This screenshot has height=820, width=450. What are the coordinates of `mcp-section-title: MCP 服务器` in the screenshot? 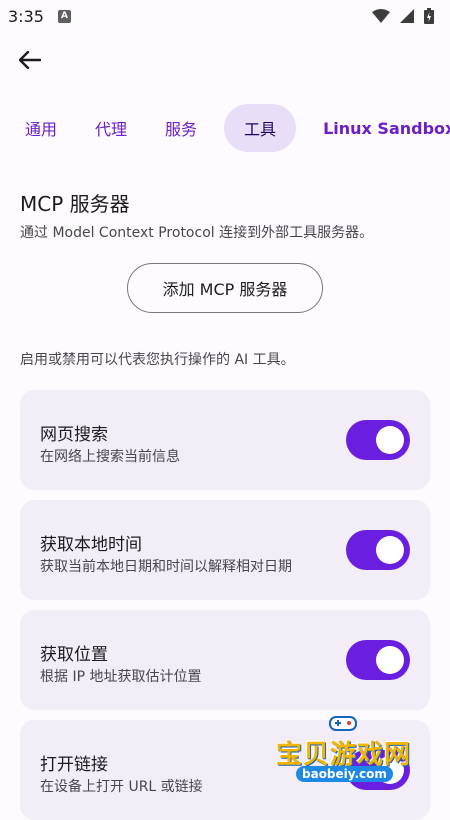 It's located at (75, 204).